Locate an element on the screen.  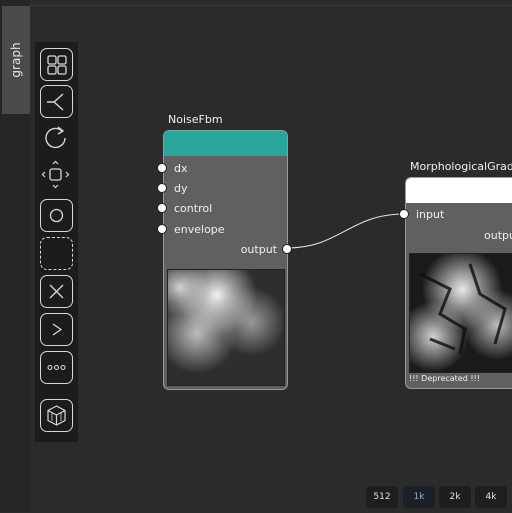
refresh-icon is located at coordinates (55, 137).